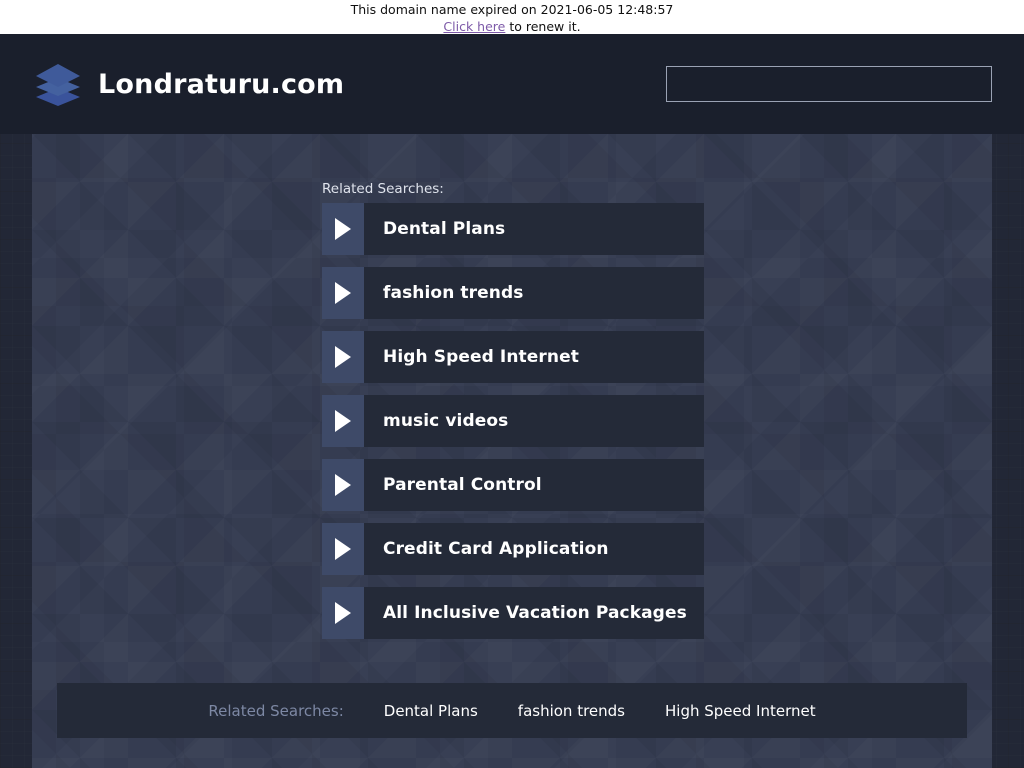  What do you see at coordinates (740, 711) in the screenshot?
I see `footer-link: High Speed Internet` at bounding box center [740, 711].